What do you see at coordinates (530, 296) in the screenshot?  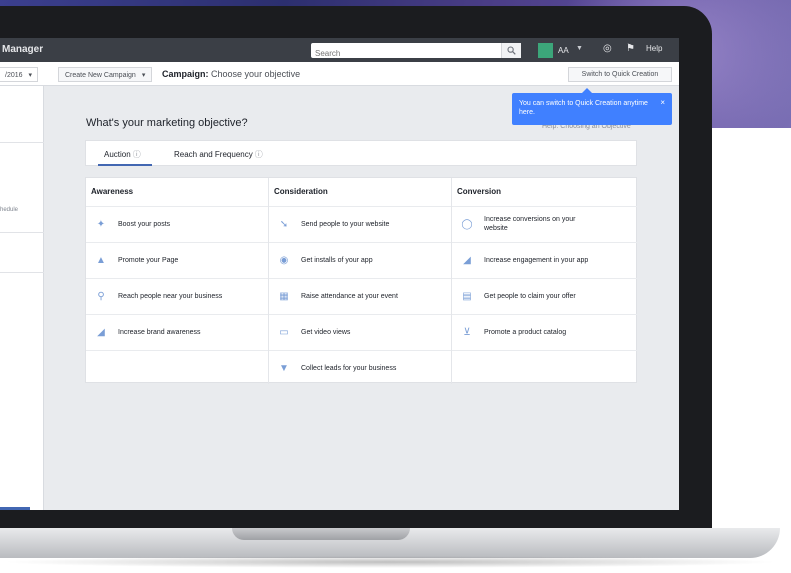 I see `objective-label: Get people to claim your offer` at bounding box center [530, 296].